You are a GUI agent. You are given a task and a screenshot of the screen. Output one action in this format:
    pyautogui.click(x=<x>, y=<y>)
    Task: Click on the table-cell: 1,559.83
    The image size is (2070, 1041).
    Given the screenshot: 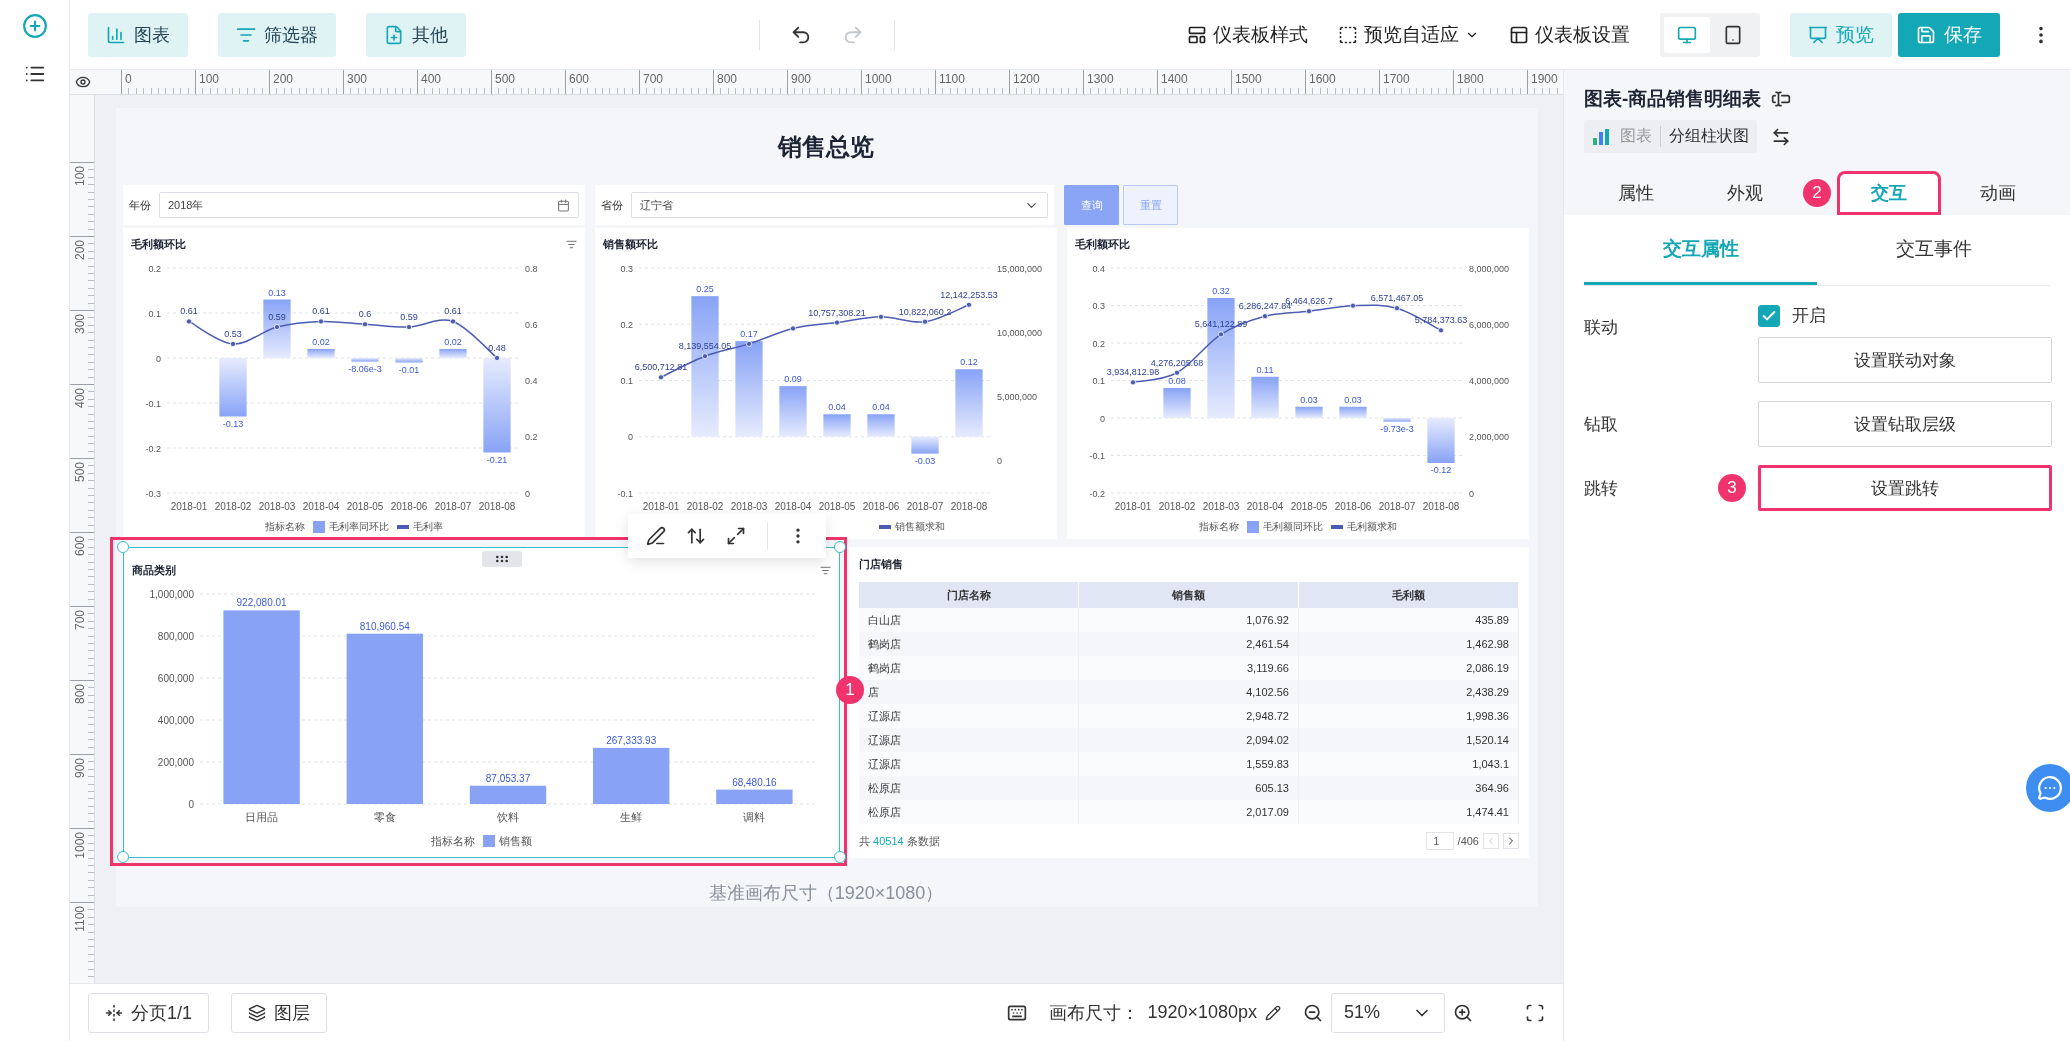 What is the action you would take?
    pyautogui.click(x=1189, y=764)
    